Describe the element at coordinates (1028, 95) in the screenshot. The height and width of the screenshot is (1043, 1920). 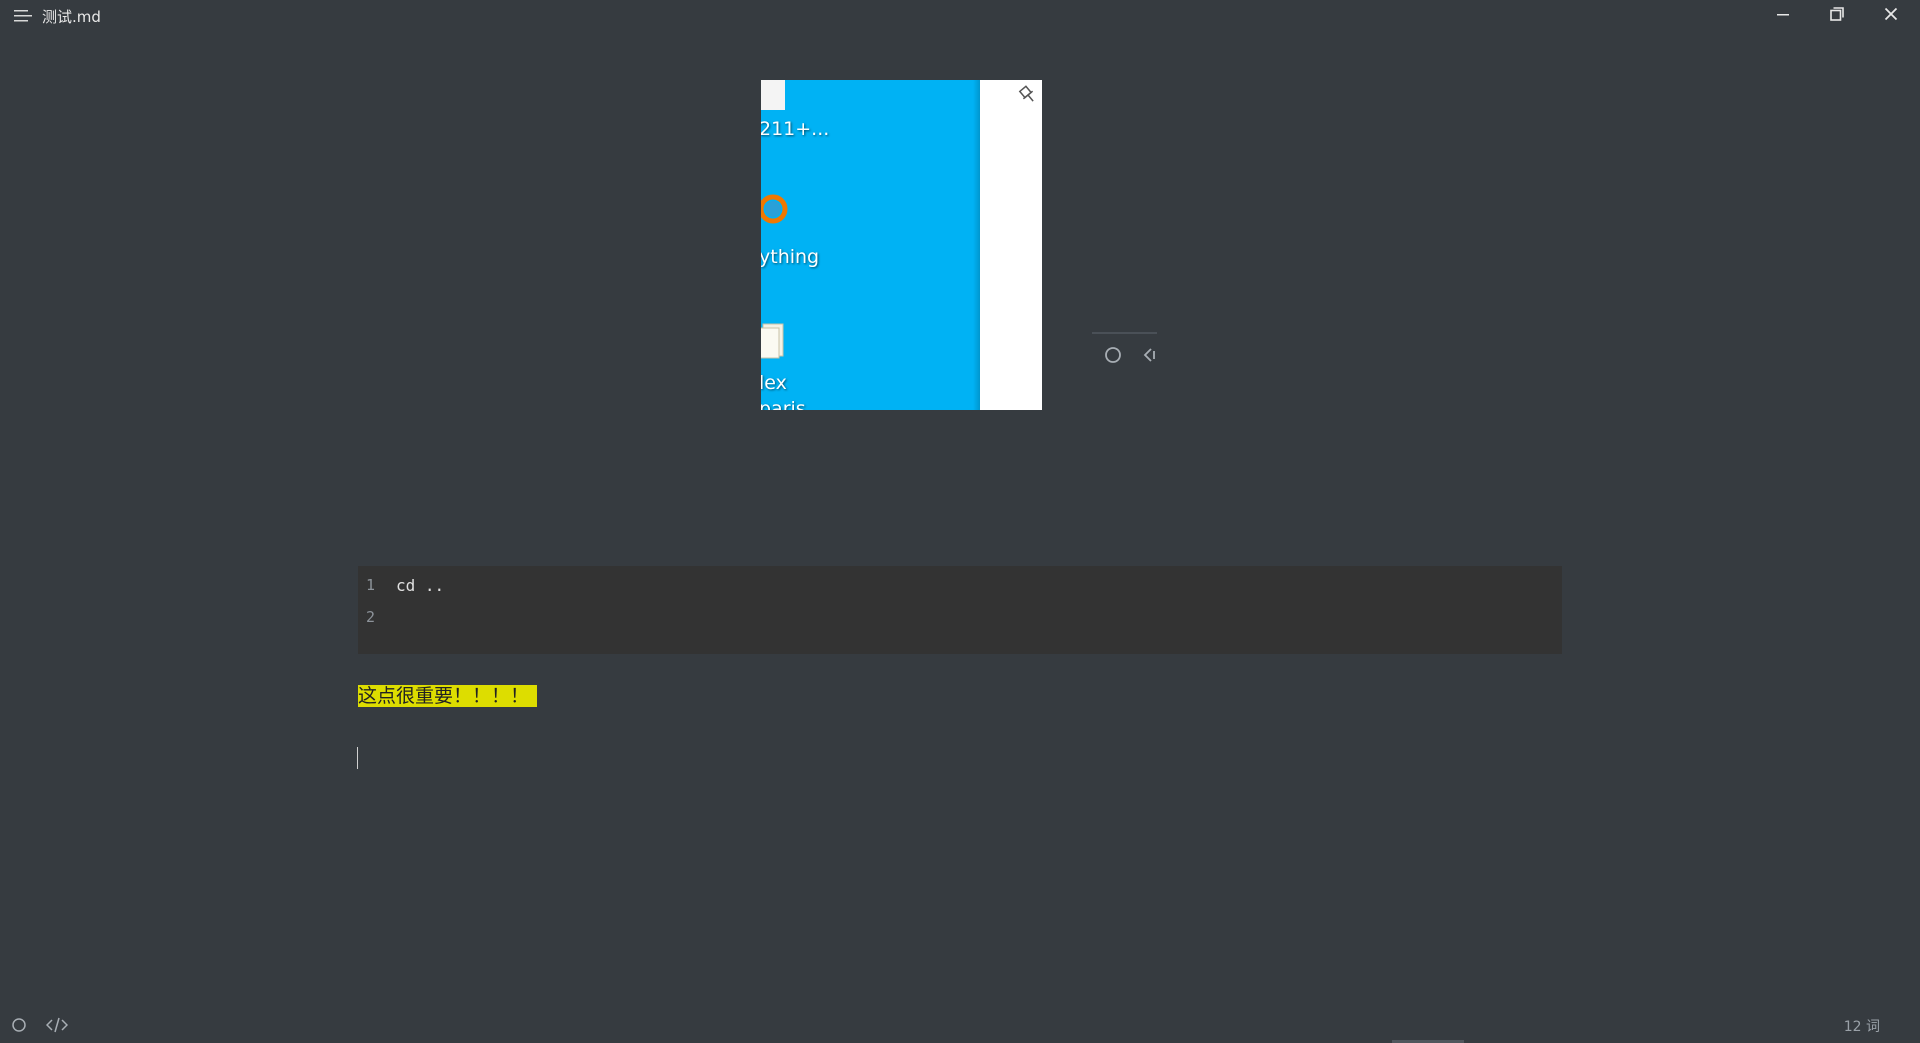
I see `pin-icon` at that location.